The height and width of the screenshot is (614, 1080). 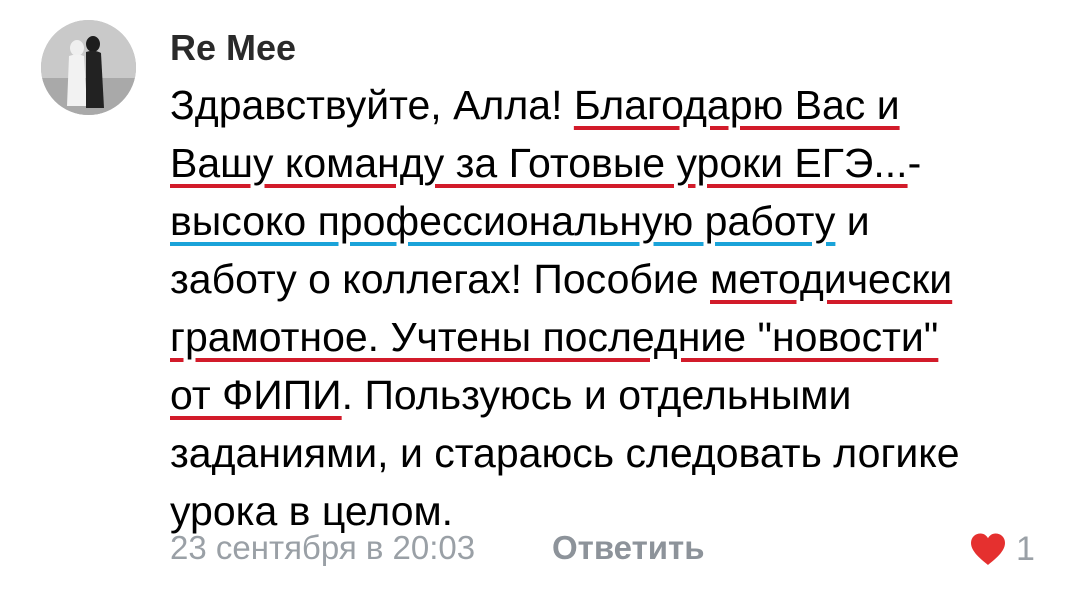 I want to click on text-segment: -, so click(x=914, y=163).